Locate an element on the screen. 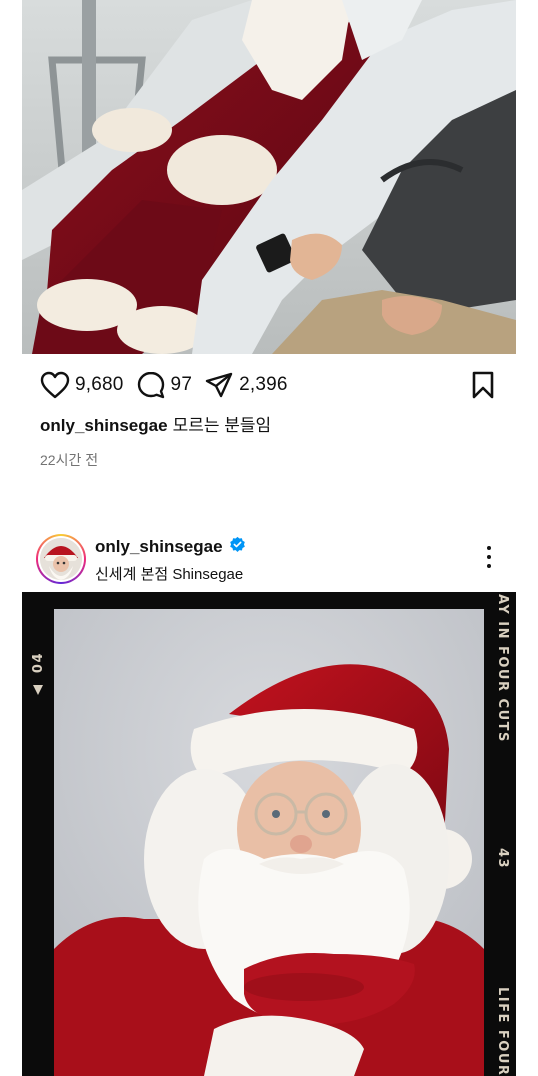 The width and height of the screenshot is (538, 1076). frame-text-bottom: LIFE FOUR is located at coordinates (502, 1031).